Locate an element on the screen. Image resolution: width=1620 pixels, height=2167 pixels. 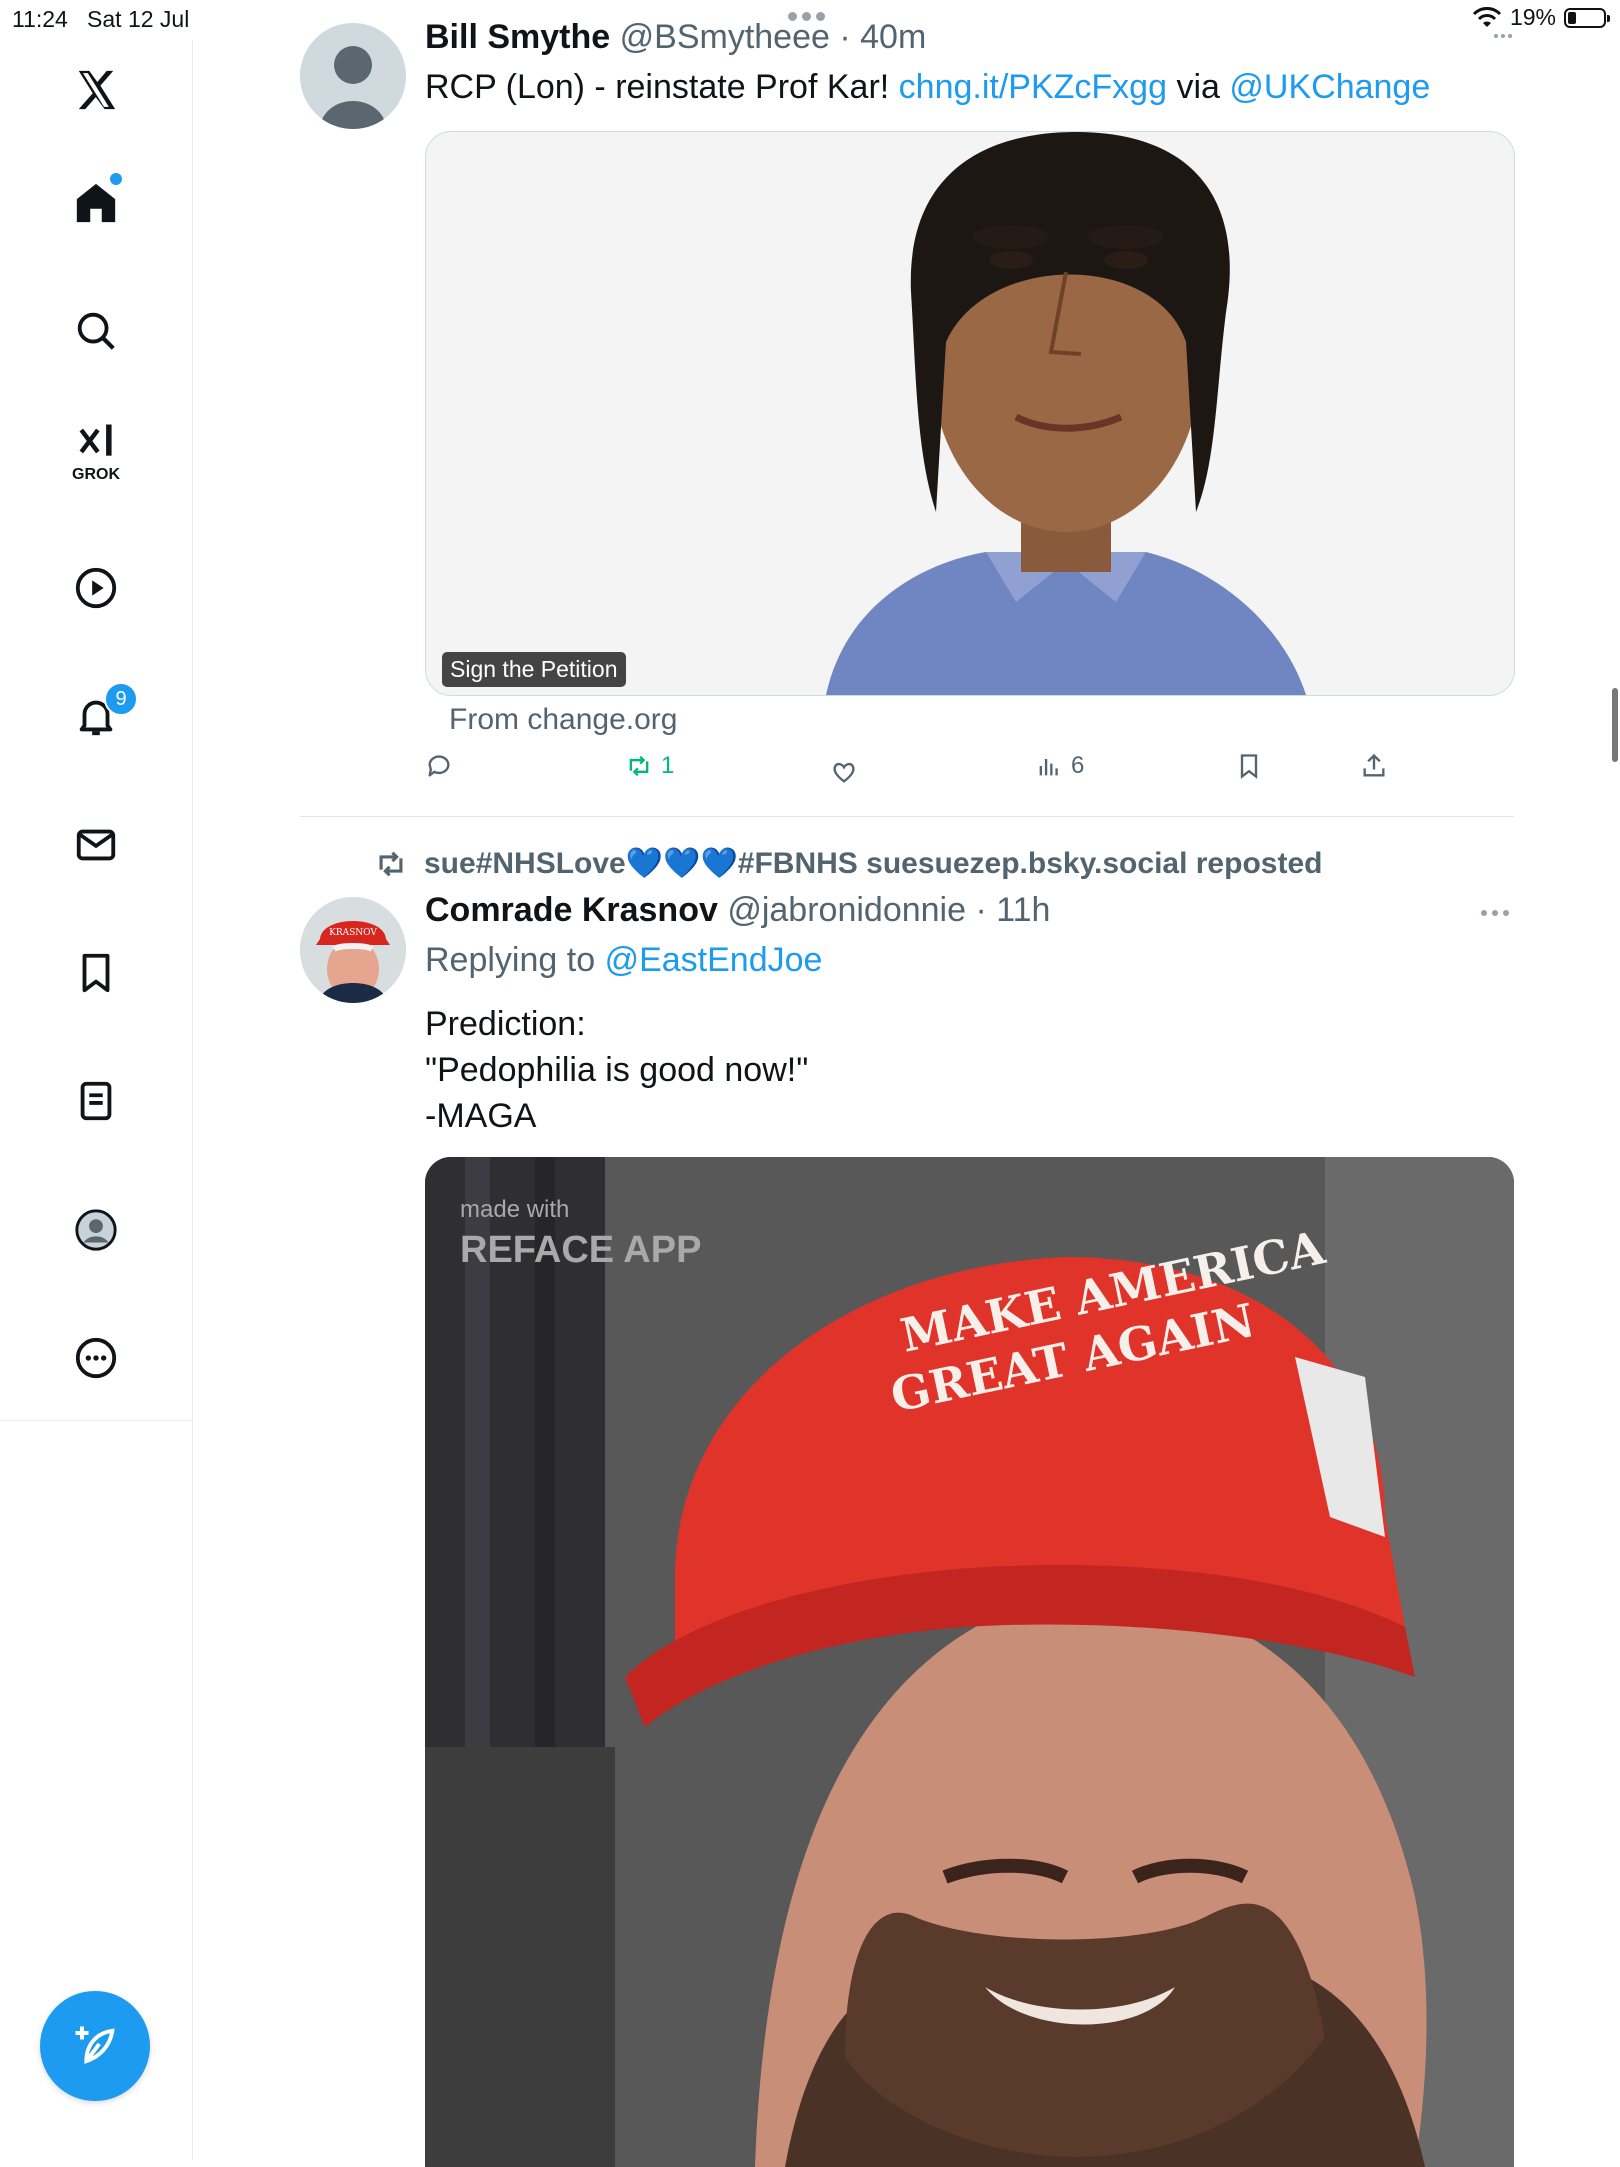
tweet1-share-button is located at coordinates (1374, 766).